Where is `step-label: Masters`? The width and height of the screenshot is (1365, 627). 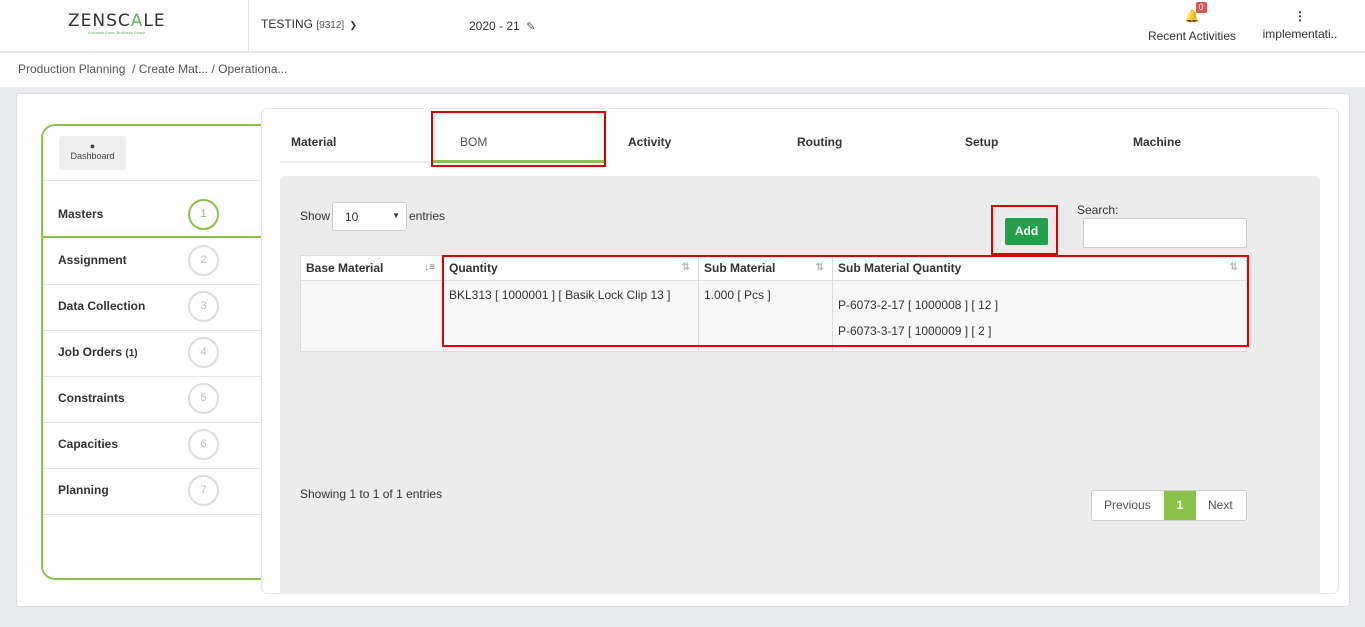
step-label: Masters is located at coordinates (81, 214).